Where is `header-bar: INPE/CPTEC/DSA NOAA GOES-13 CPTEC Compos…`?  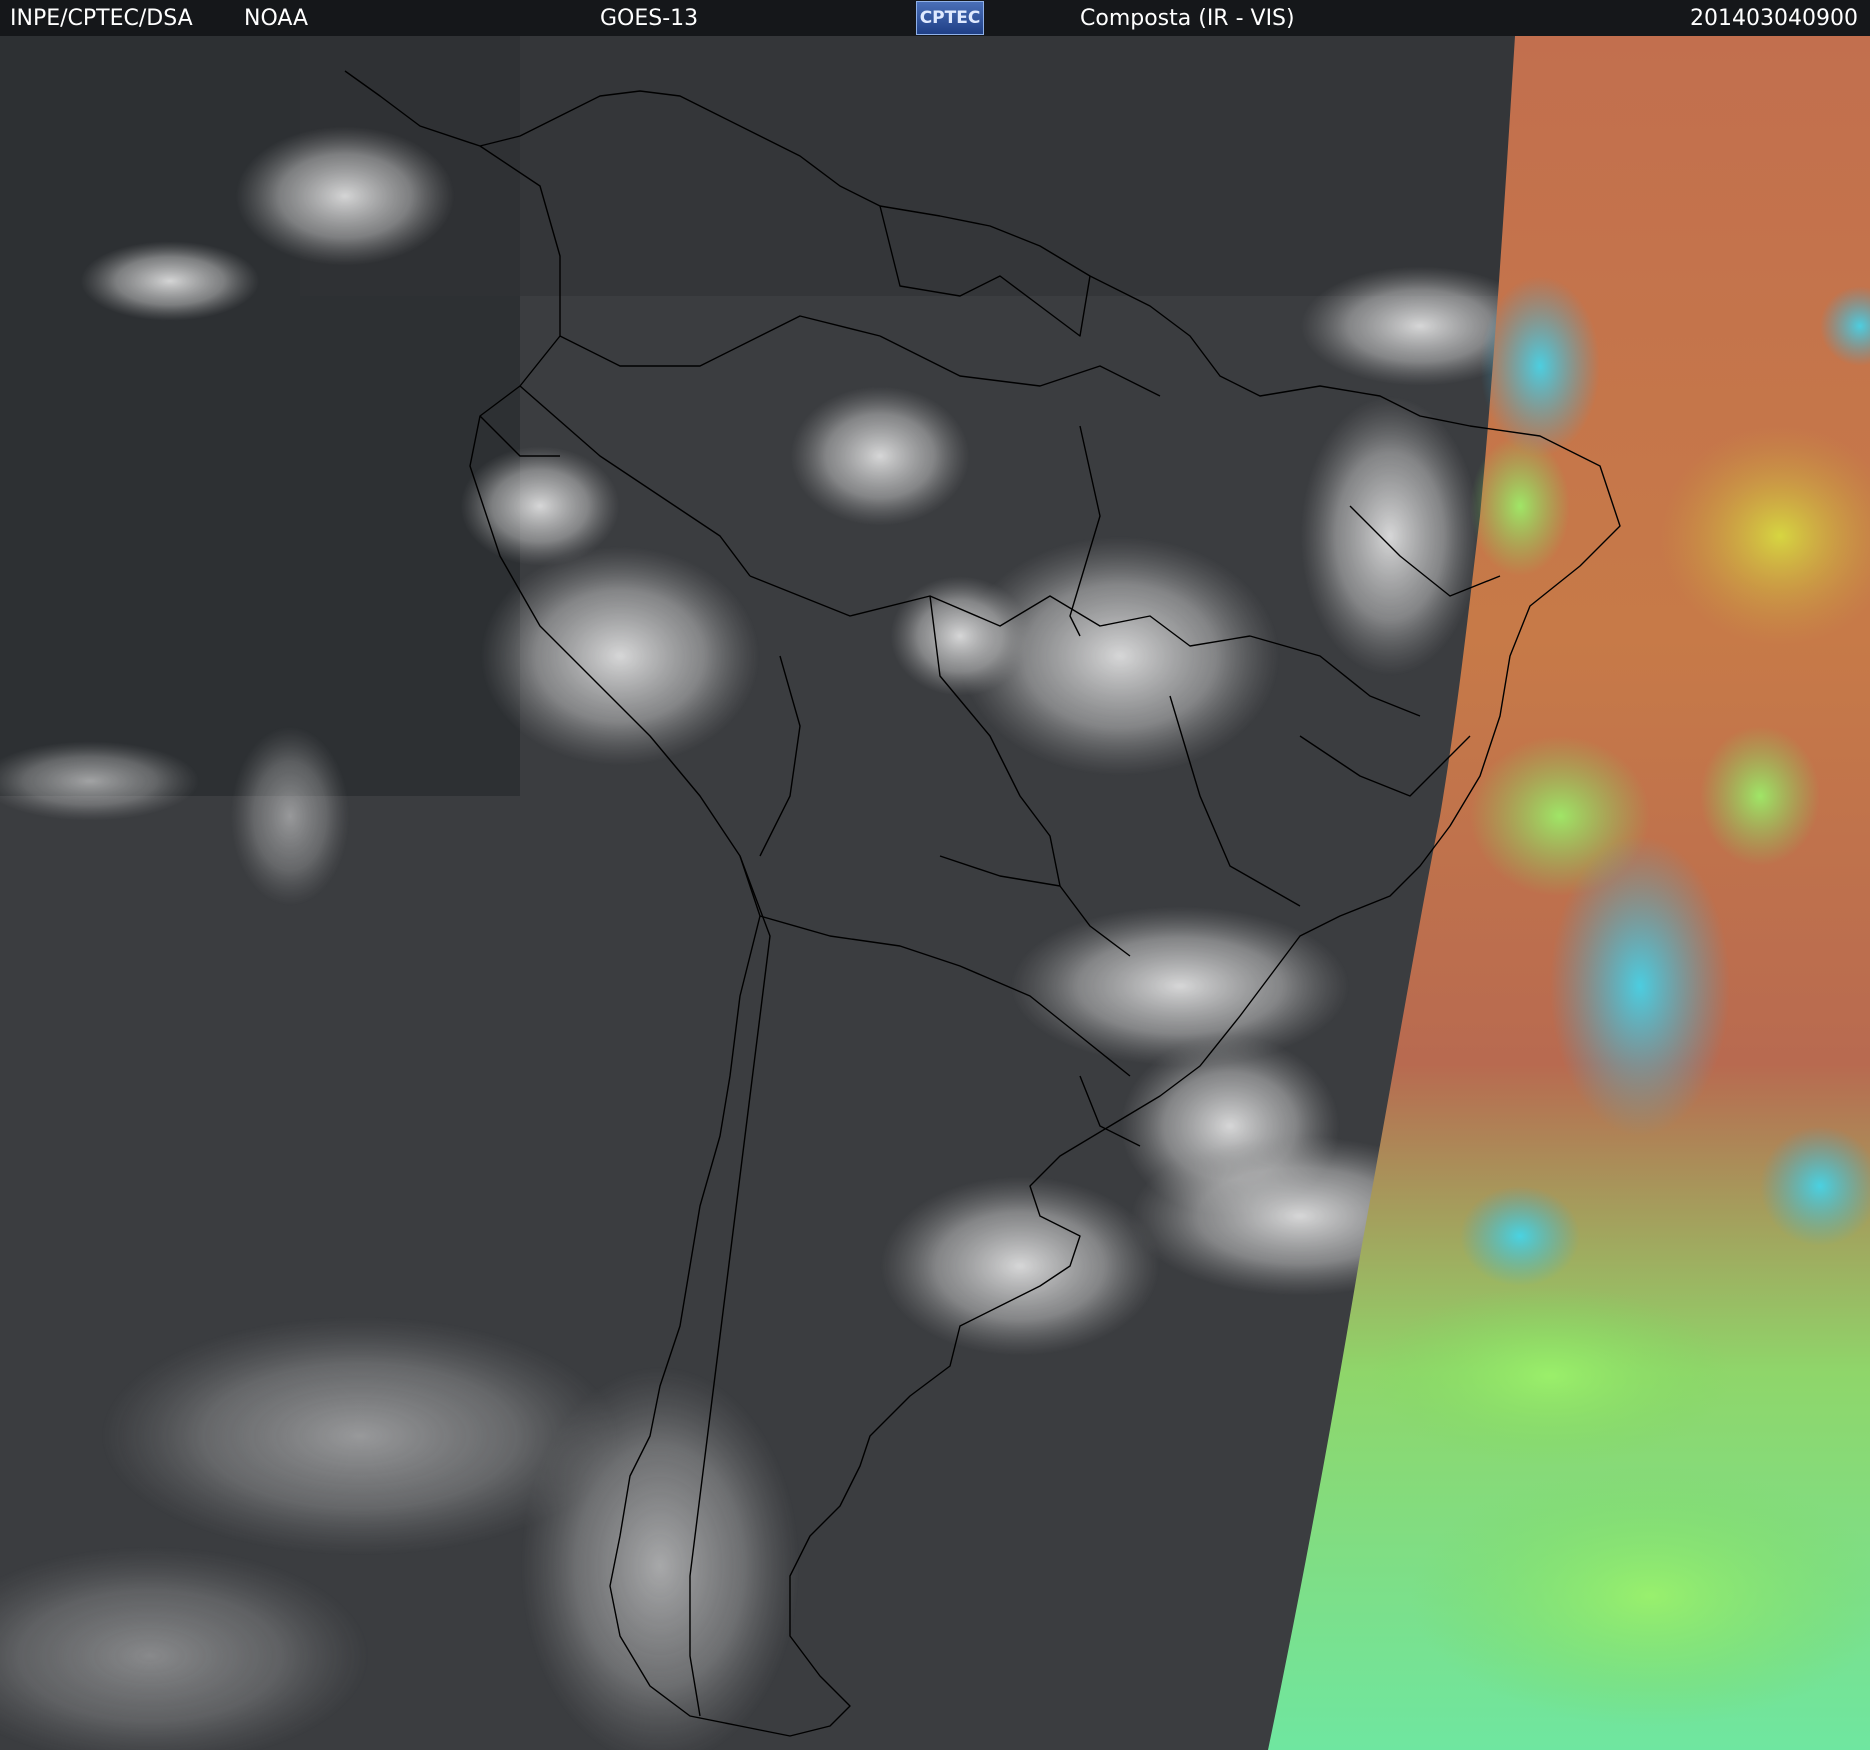 header-bar: INPE/CPTEC/DSA NOAA GOES-13 CPTEC Compos… is located at coordinates (935, 18).